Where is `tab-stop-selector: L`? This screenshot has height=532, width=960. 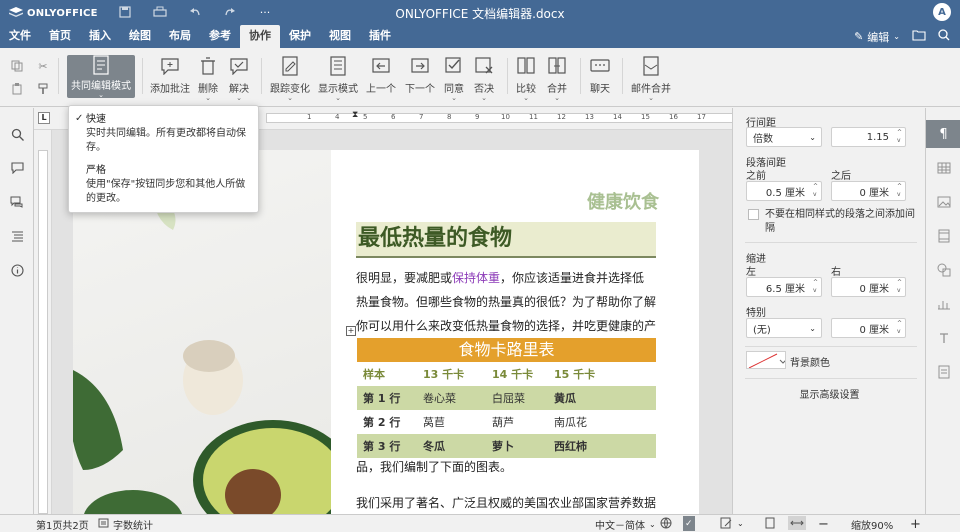 tab-stop-selector: L is located at coordinates (44, 118).